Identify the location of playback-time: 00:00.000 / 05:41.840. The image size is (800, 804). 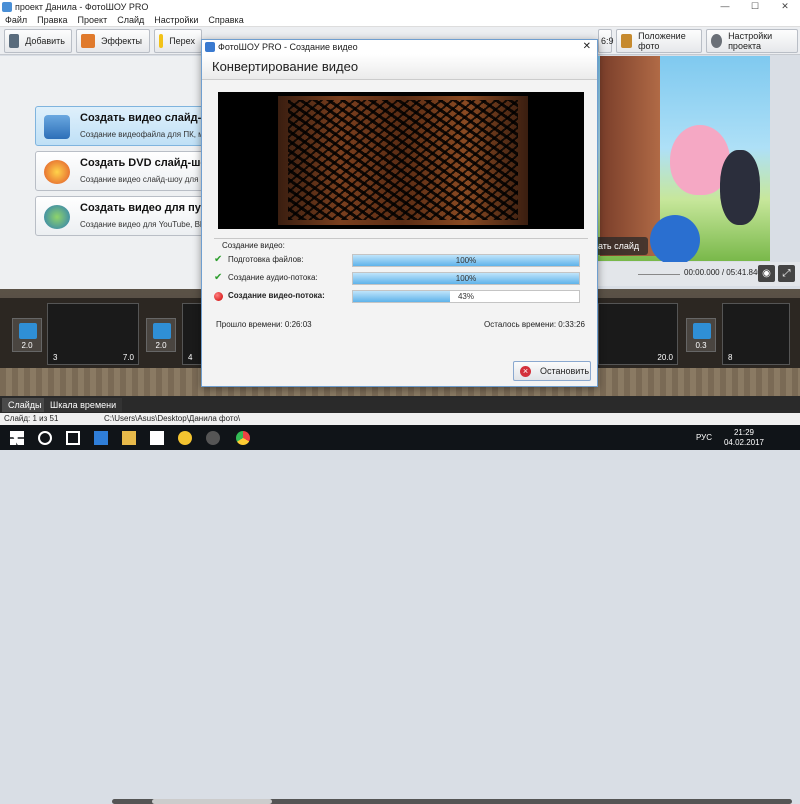
(723, 272).